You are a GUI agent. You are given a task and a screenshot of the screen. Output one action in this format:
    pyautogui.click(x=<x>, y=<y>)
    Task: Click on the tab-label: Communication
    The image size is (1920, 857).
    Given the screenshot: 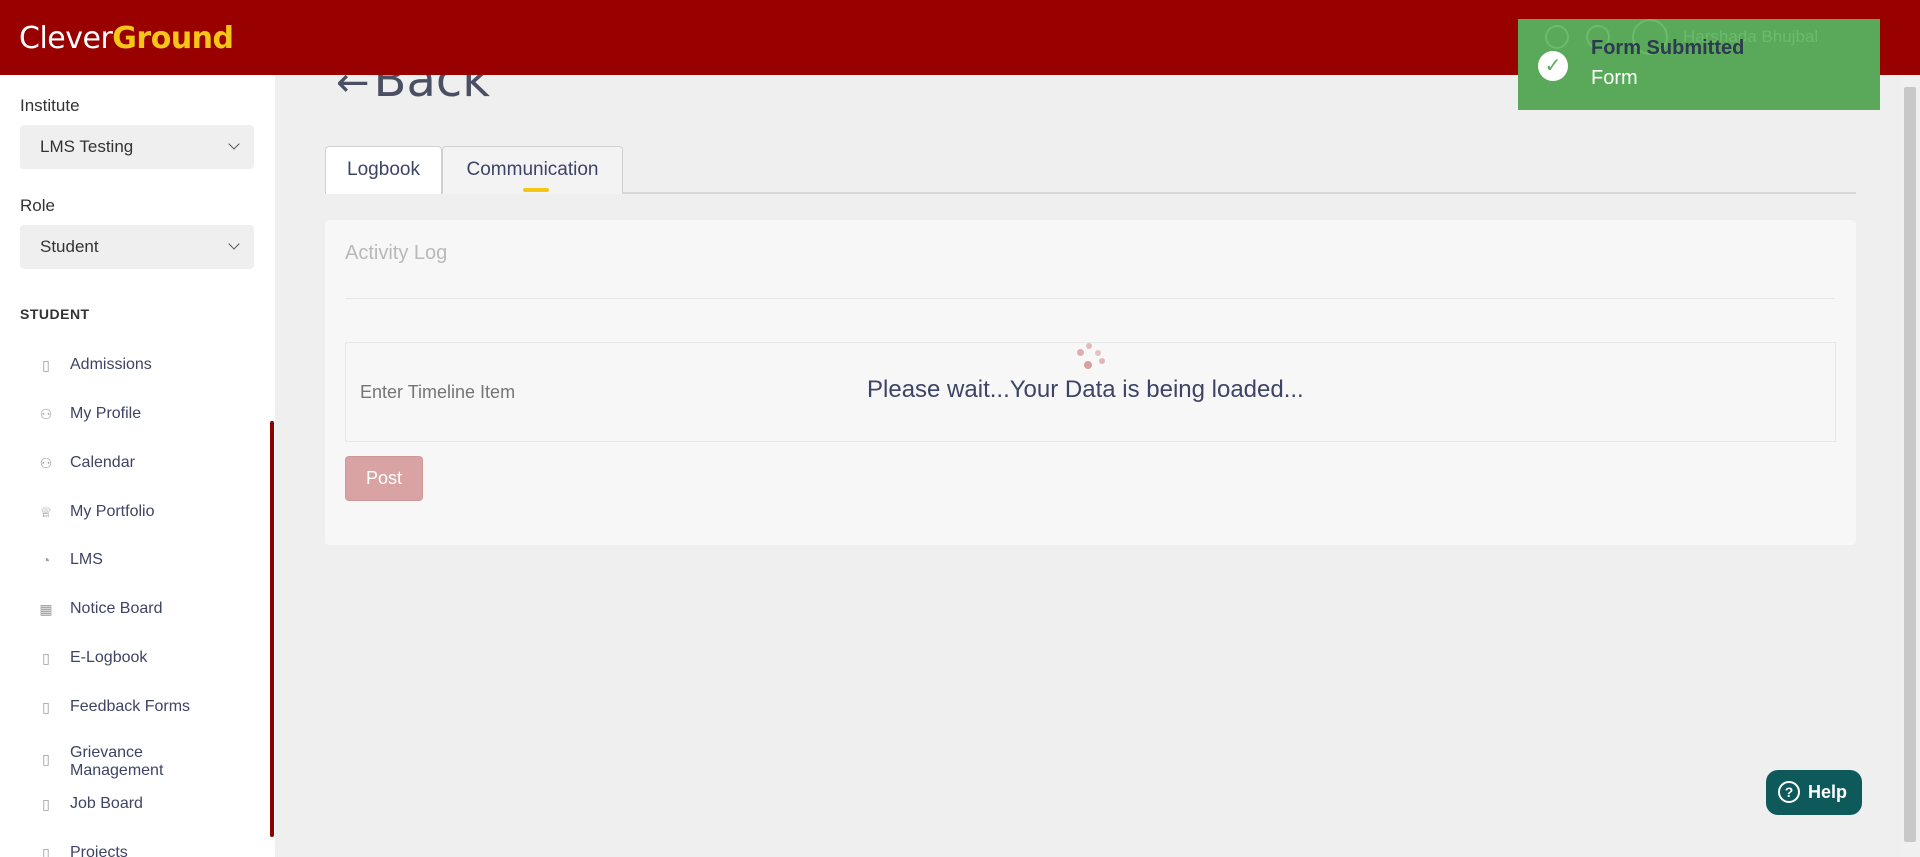 What is the action you would take?
    pyautogui.click(x=532, y=169)
    